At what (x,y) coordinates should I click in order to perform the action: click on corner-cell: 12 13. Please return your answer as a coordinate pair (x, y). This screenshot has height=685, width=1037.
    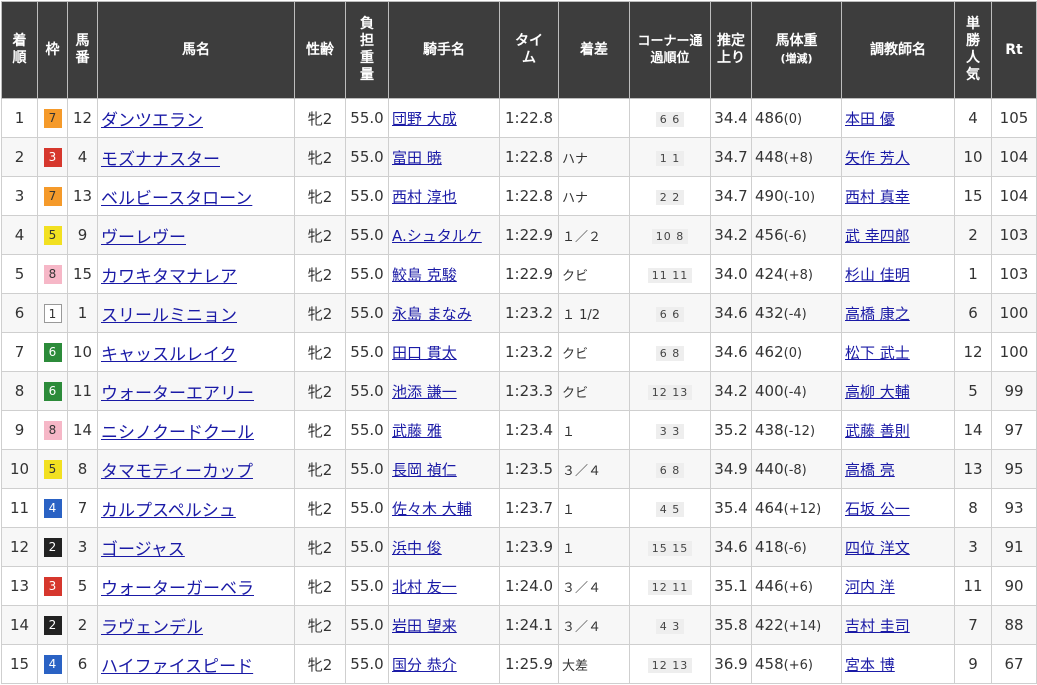
    Looking at the image, I should click on (670, 391).